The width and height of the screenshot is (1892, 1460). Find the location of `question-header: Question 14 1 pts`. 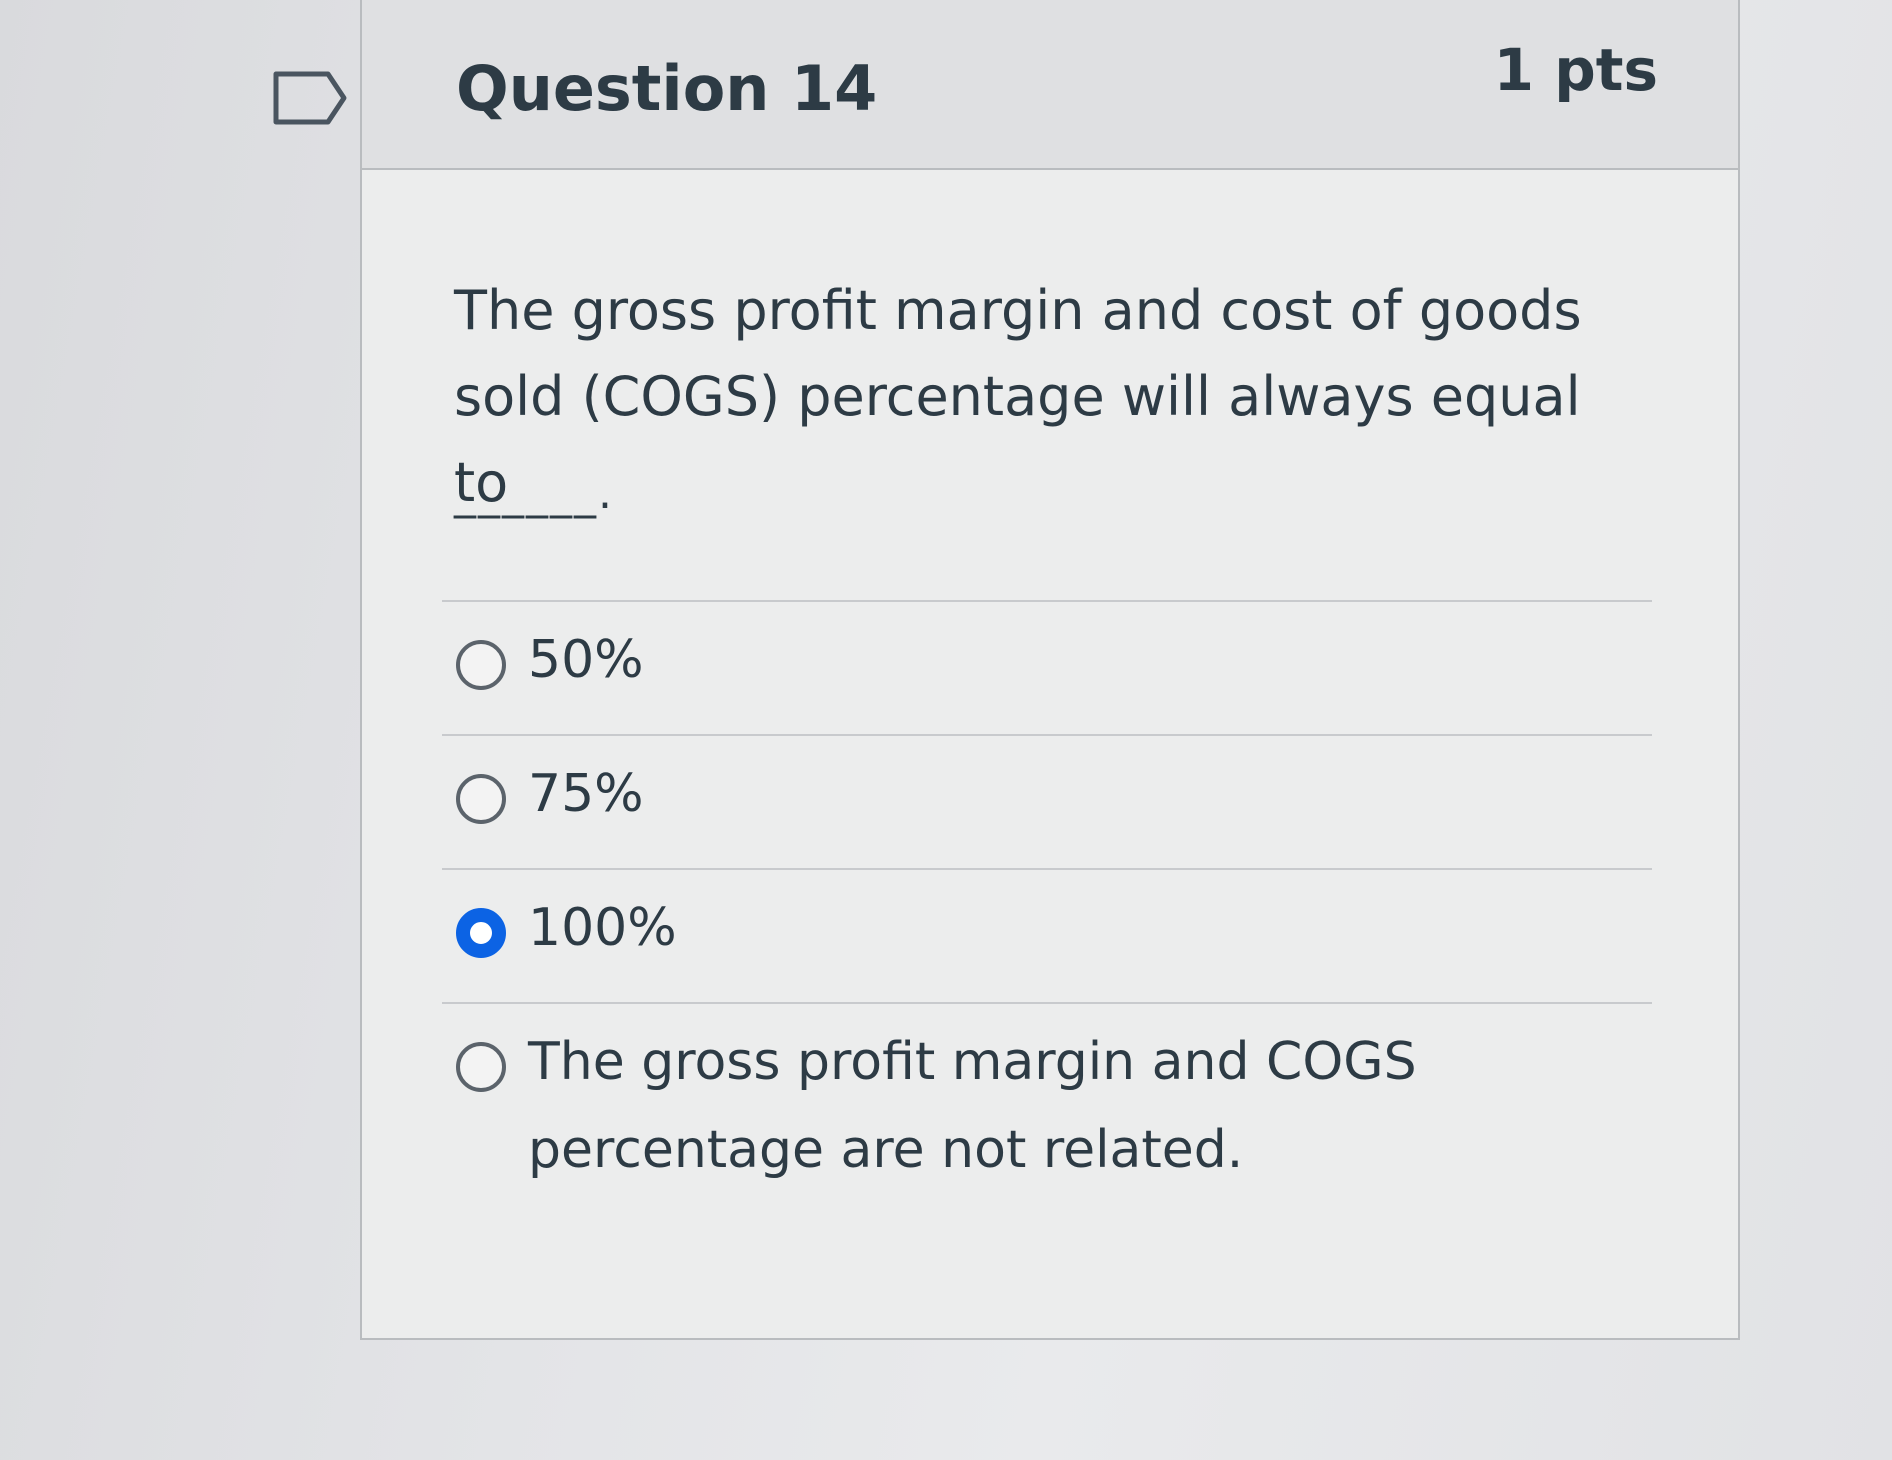

question-header: Question 14 1 pts is located at coordinates (1050, 85).